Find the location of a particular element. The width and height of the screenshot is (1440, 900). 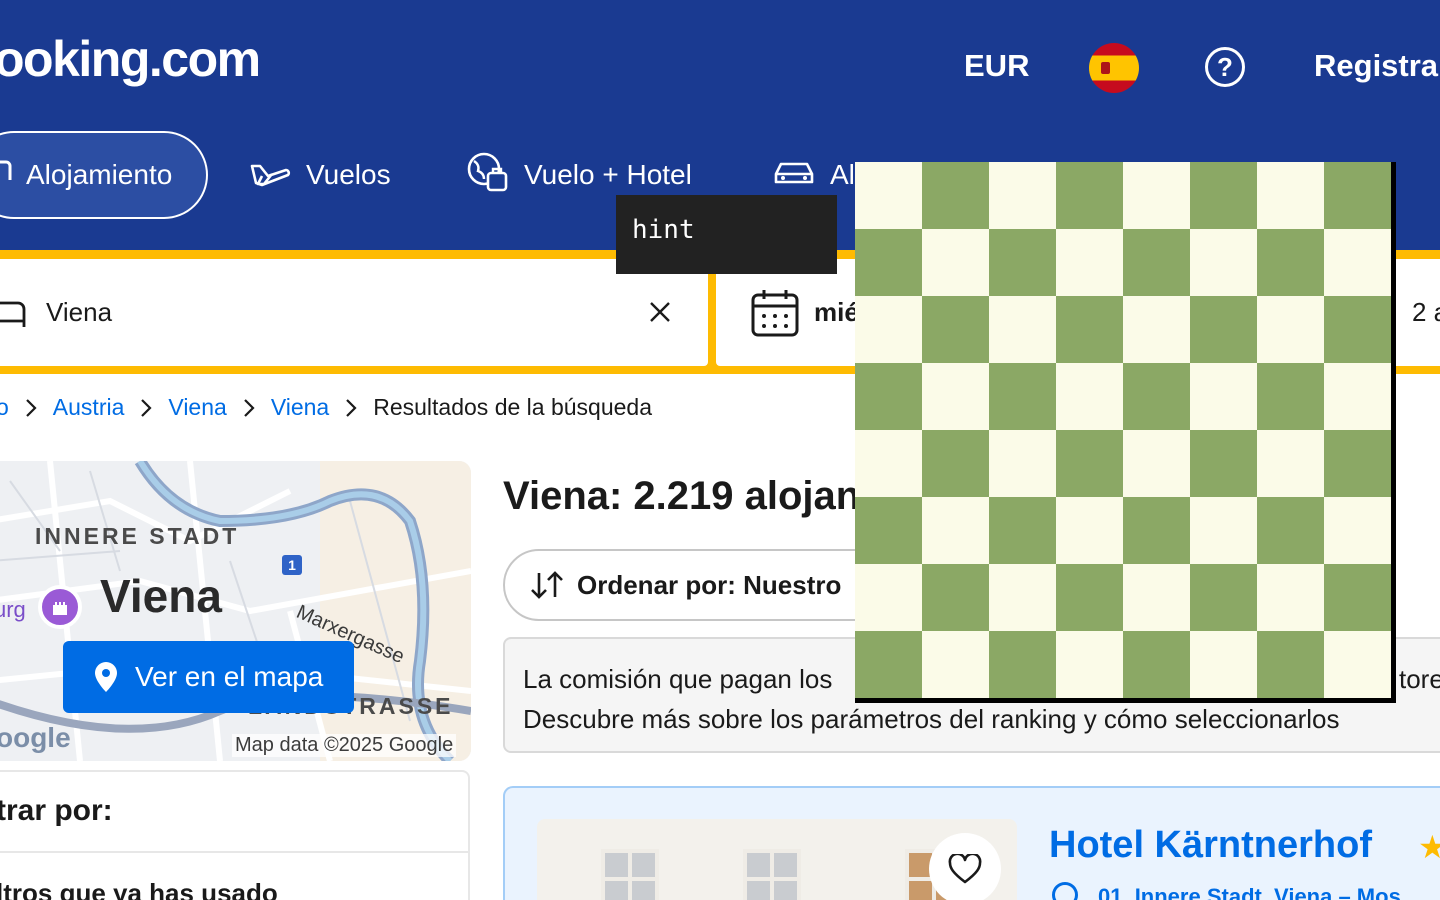

tab-label: Vuelos is located at coordinates (348, 174).